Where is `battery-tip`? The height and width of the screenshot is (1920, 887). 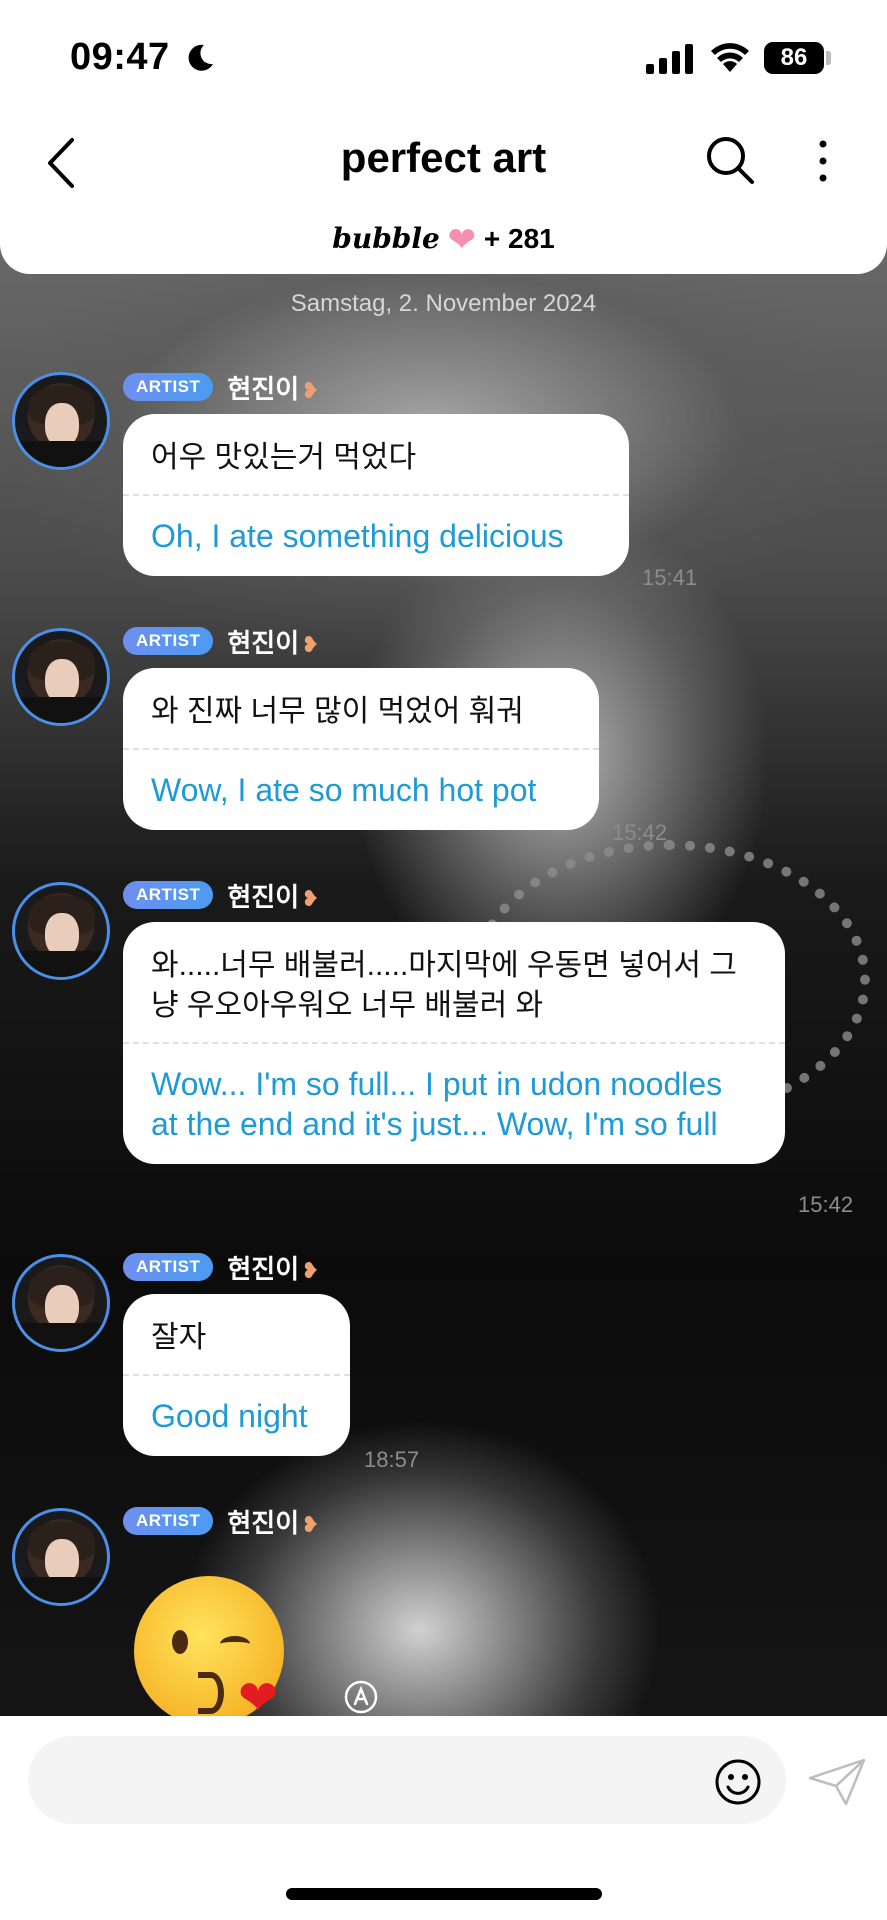
battery-tip is located at coordinates (828, 58).